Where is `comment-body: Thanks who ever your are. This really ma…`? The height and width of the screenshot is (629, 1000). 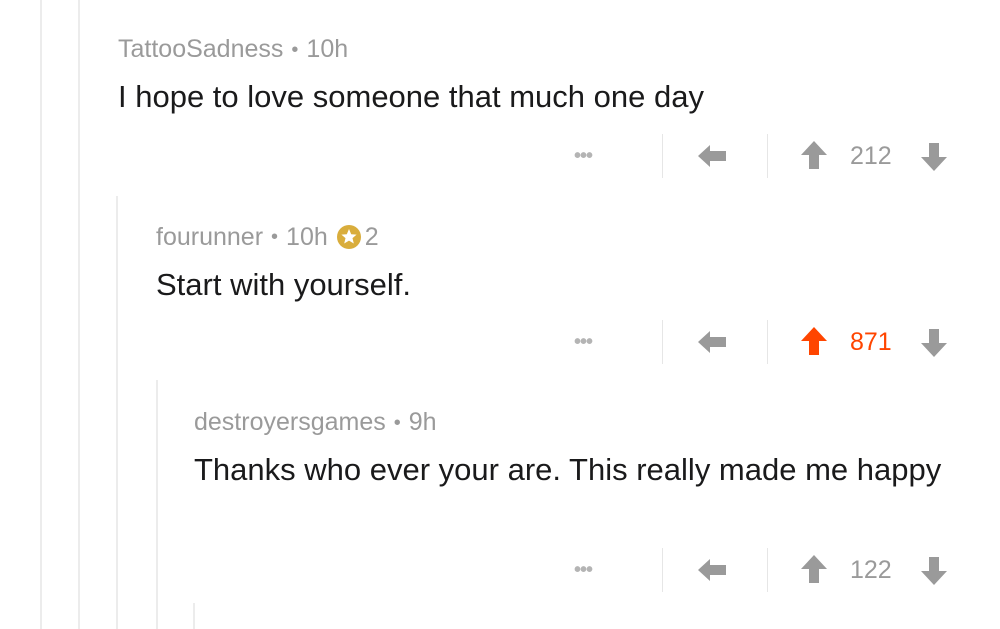 comment-body: Thanks who ever your are. This really ma… is located at coordinates (568, 469).